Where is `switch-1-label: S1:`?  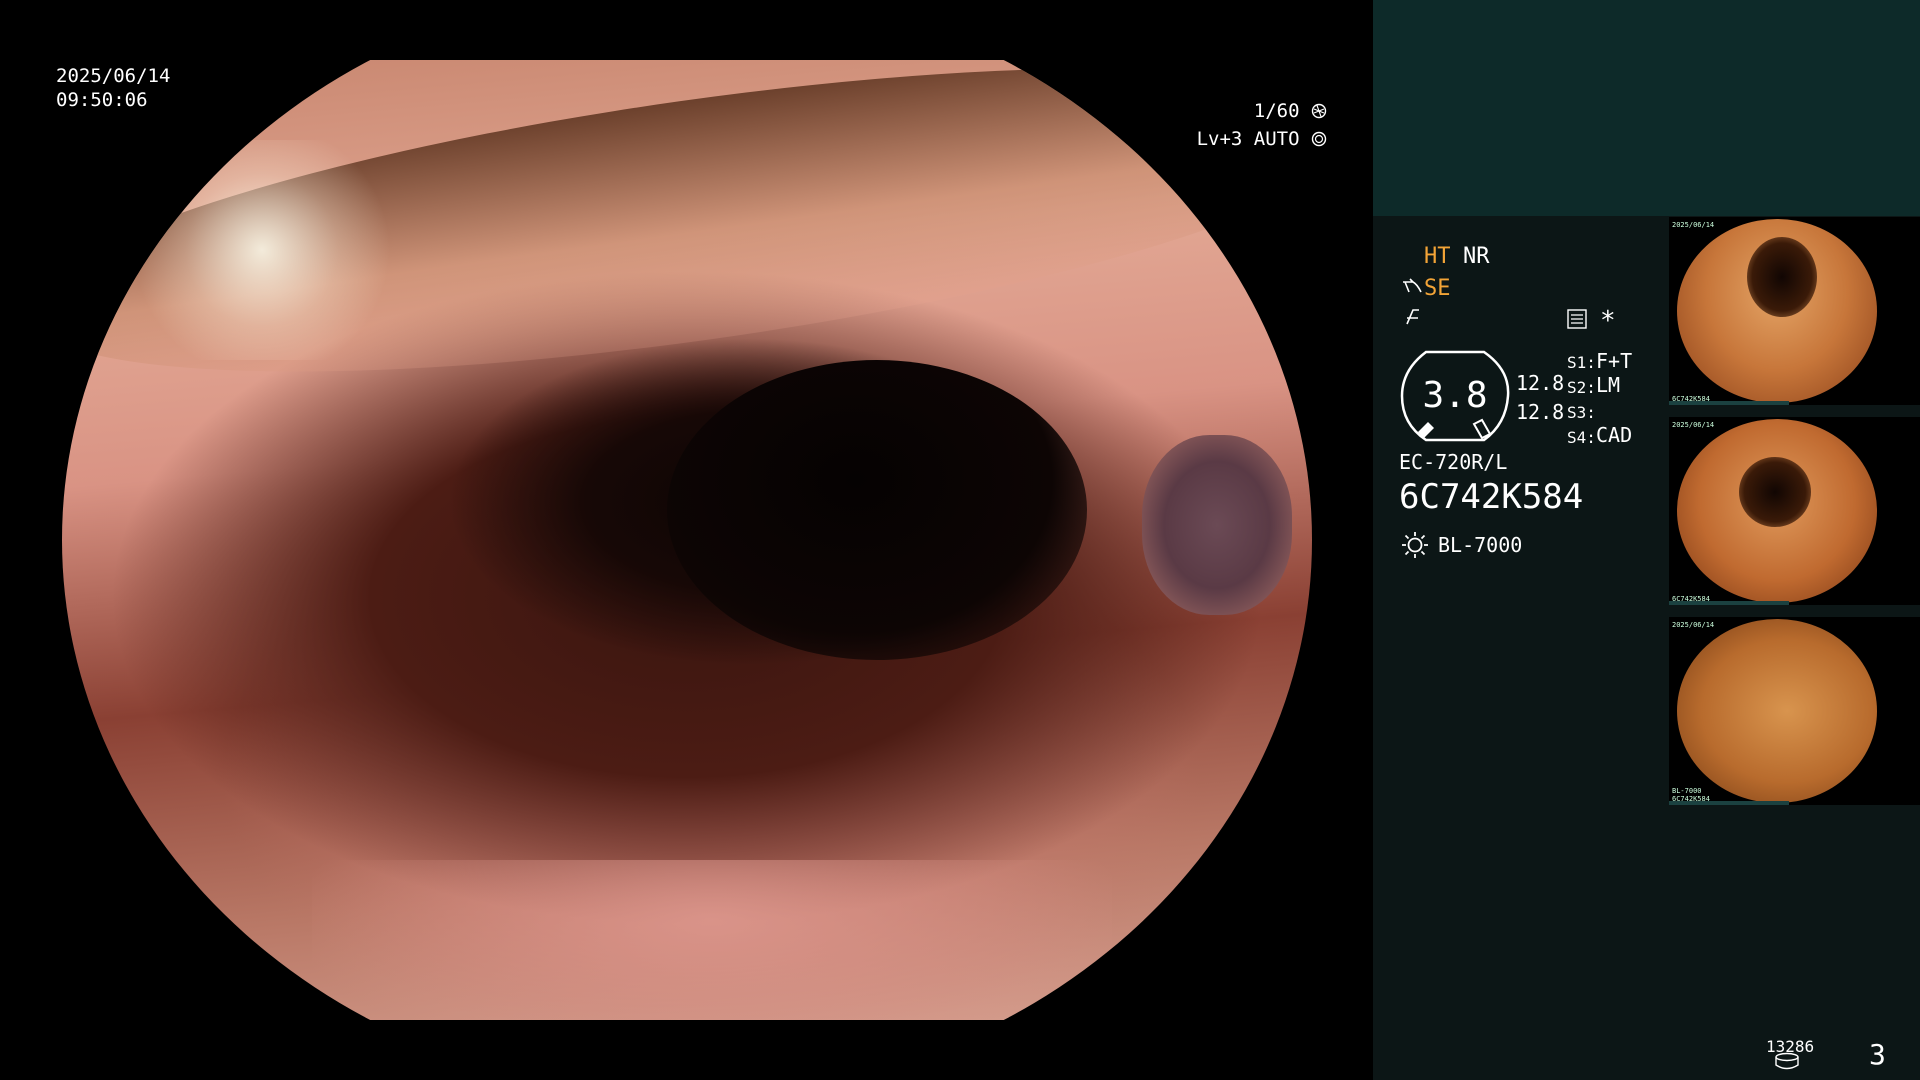
switch-1-label: S1: is located at coordinates (1581, 362).